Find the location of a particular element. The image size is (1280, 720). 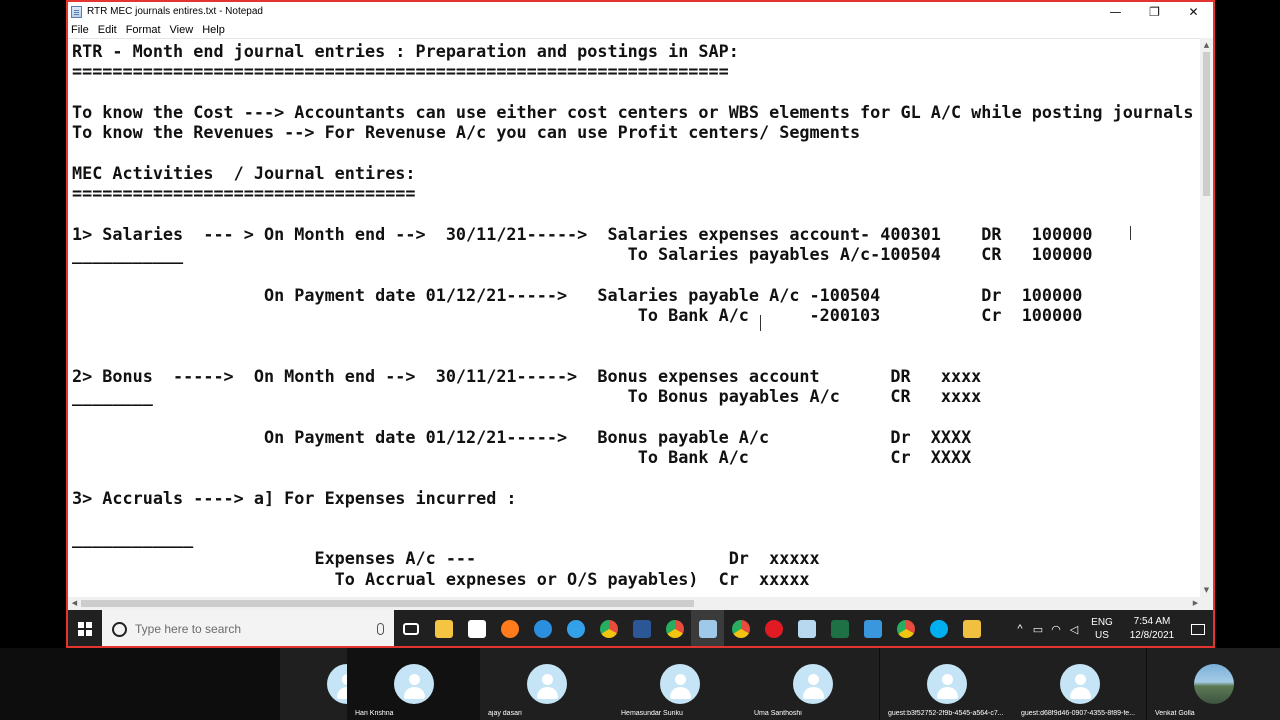

participant-name: Venkat Golla is located at coordinates (1175, 713).